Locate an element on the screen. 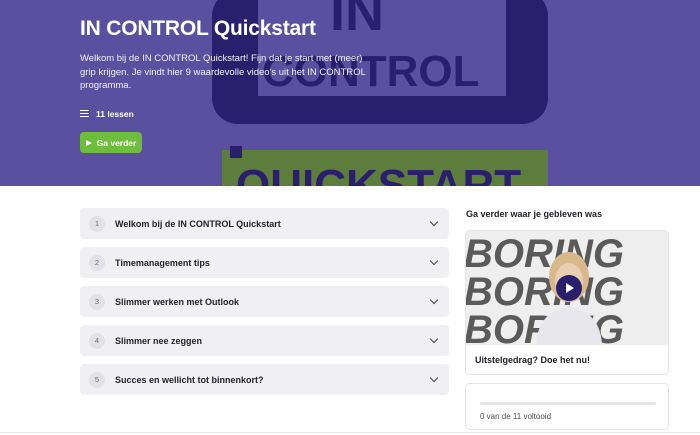  progress-text: 0 van de 11 voltooid is located at coordinates (516, 416).